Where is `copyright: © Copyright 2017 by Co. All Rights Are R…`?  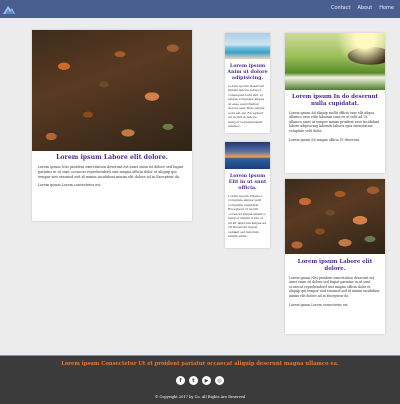 copyright: © Copyright 2017 by Co. All Rights Are R… is located at coordinates (200, 397).